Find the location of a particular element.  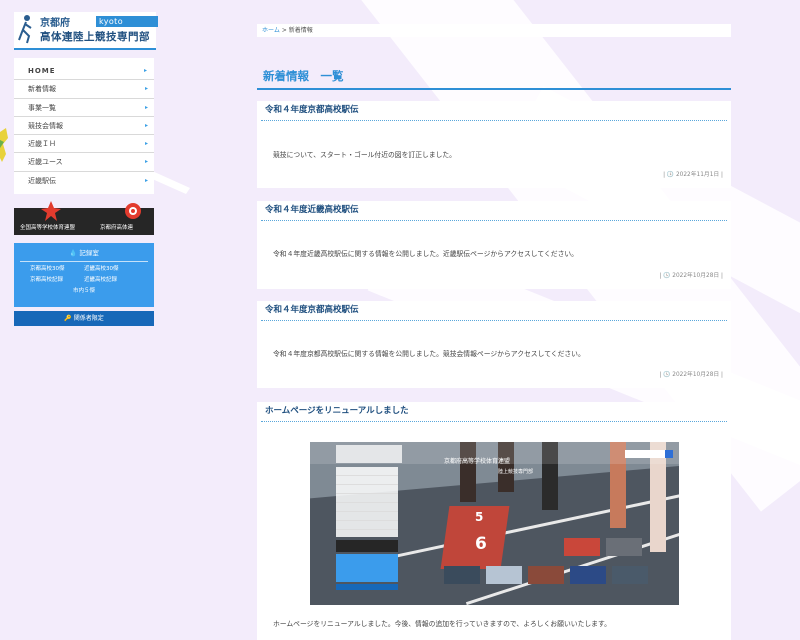

sidebar-item-home: HOME ▸ is located at coordinates (84, 71).